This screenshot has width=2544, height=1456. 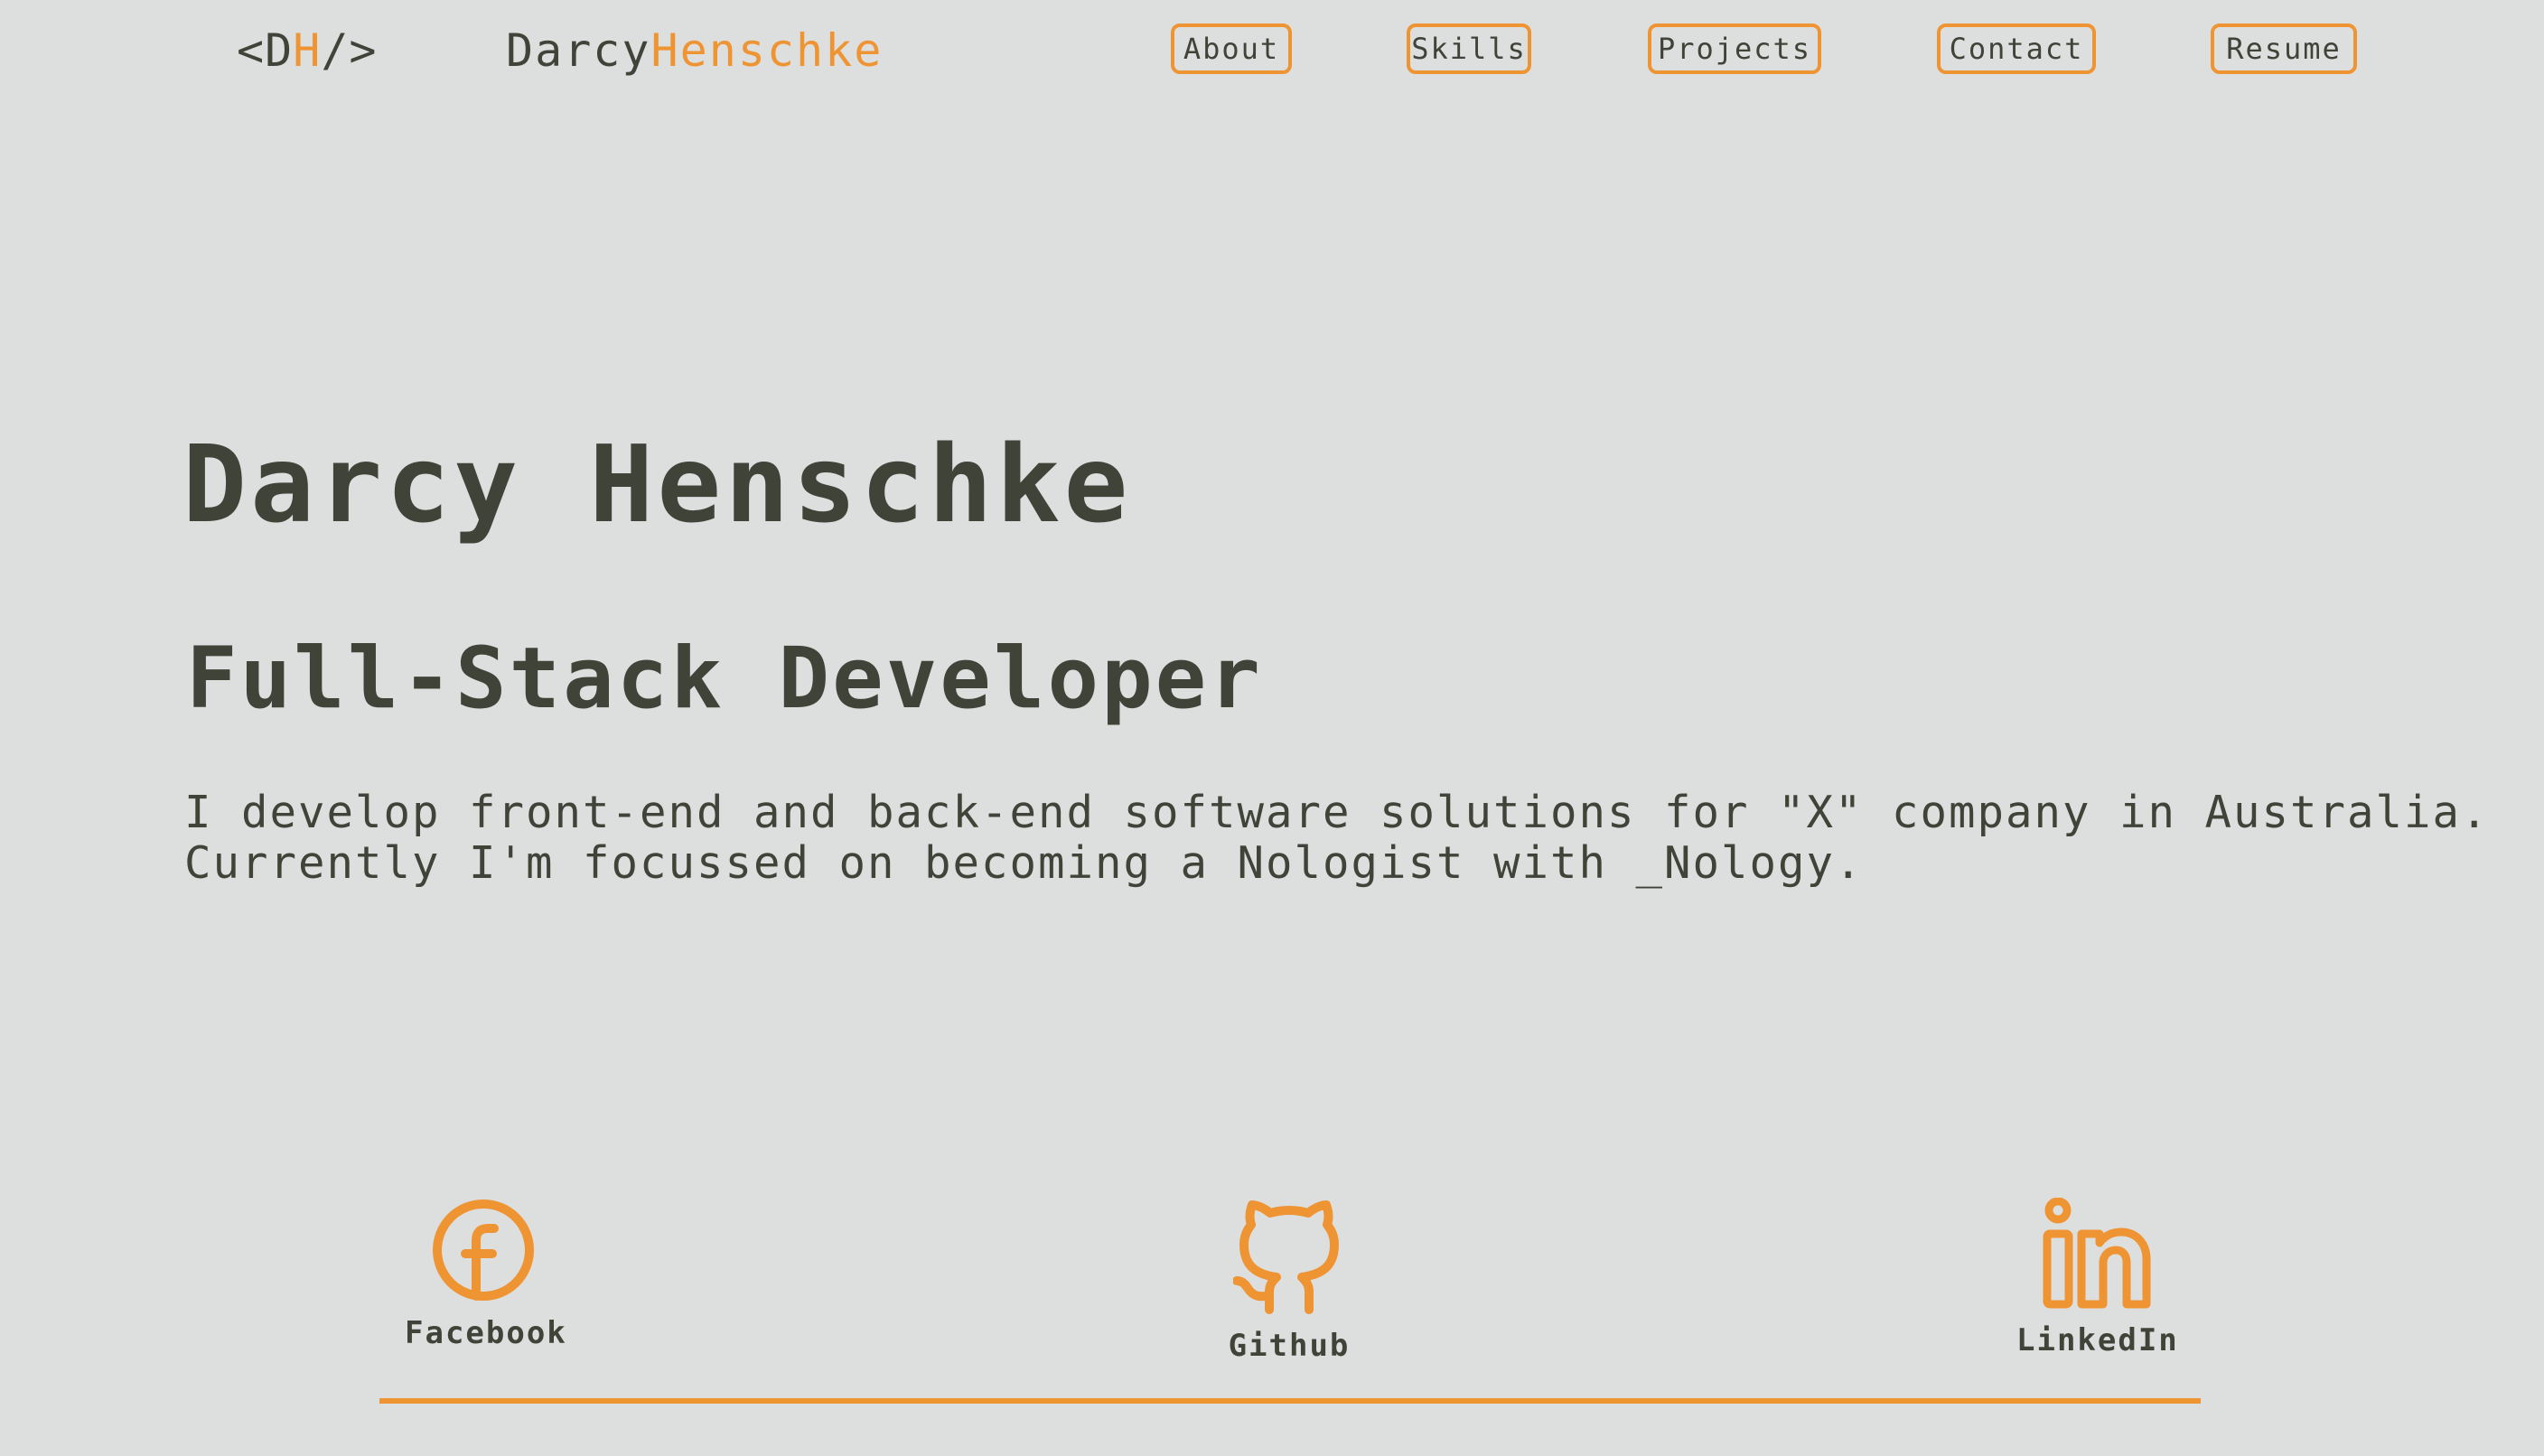 What do you see at coordinates (724, 679) in the screenshot?
I see `hero-title: Full-Stack Developer` at bounding box center [724, 679].